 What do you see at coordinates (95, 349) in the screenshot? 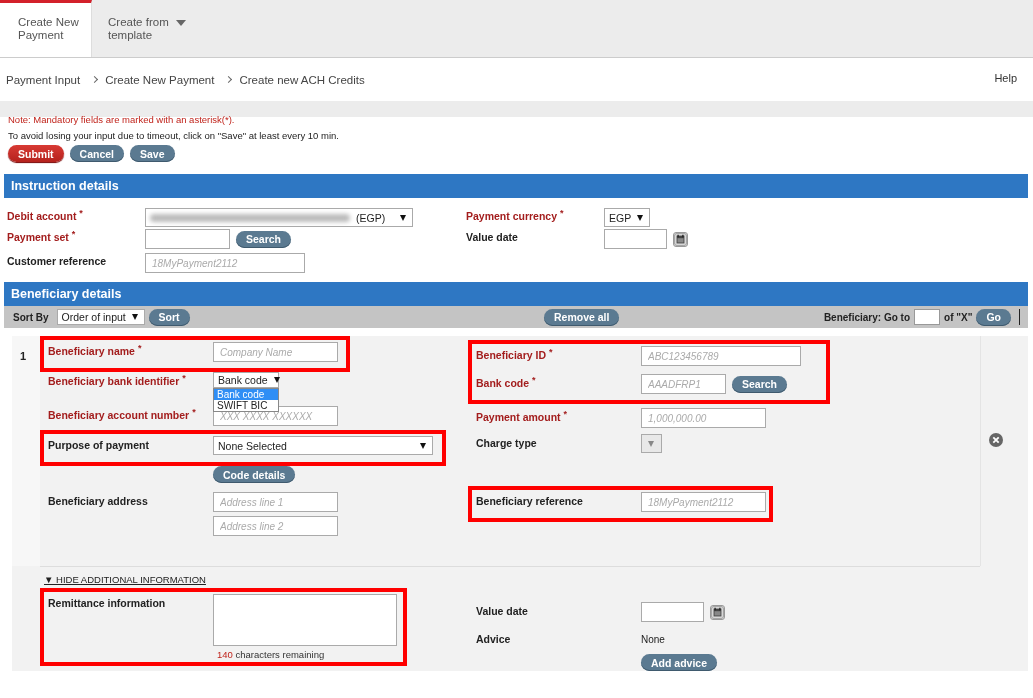
I see `field-label: Beneficiary name $^{*}$` at bounding box center [95, 349].